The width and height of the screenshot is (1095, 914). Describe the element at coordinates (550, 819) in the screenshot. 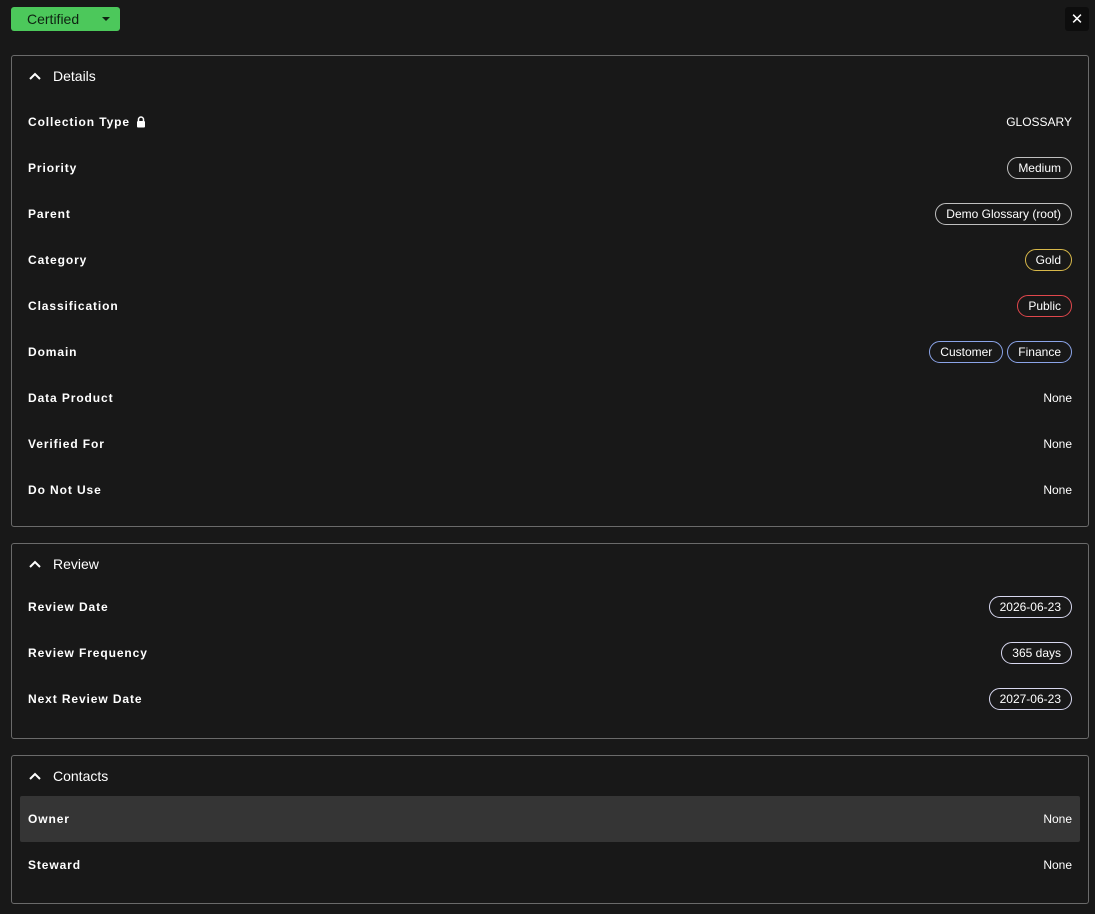

I see `owner-row: Owner None` at that location.